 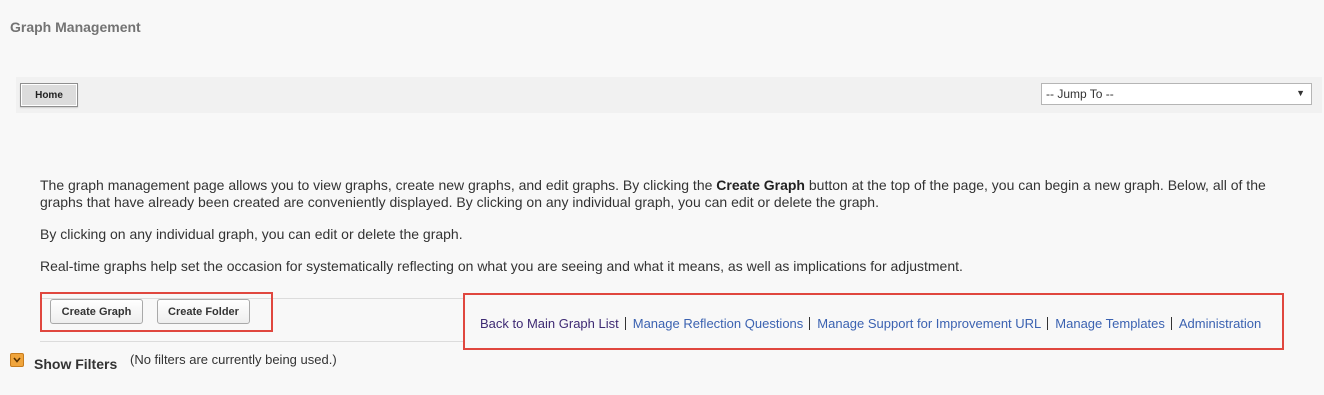 I want to click on administration-link: Administration, so click(x=1220, y=323).